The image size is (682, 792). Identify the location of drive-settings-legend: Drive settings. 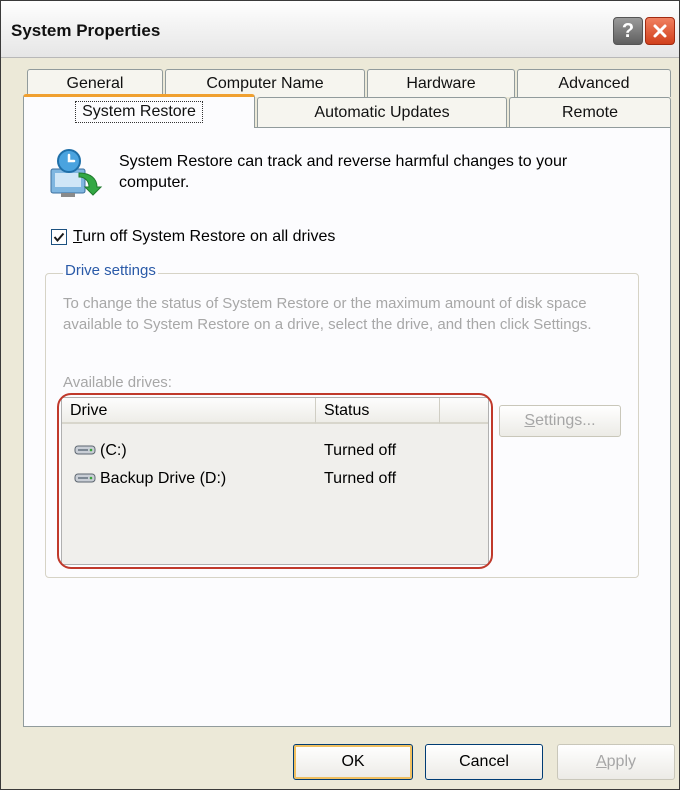
(110, 270).